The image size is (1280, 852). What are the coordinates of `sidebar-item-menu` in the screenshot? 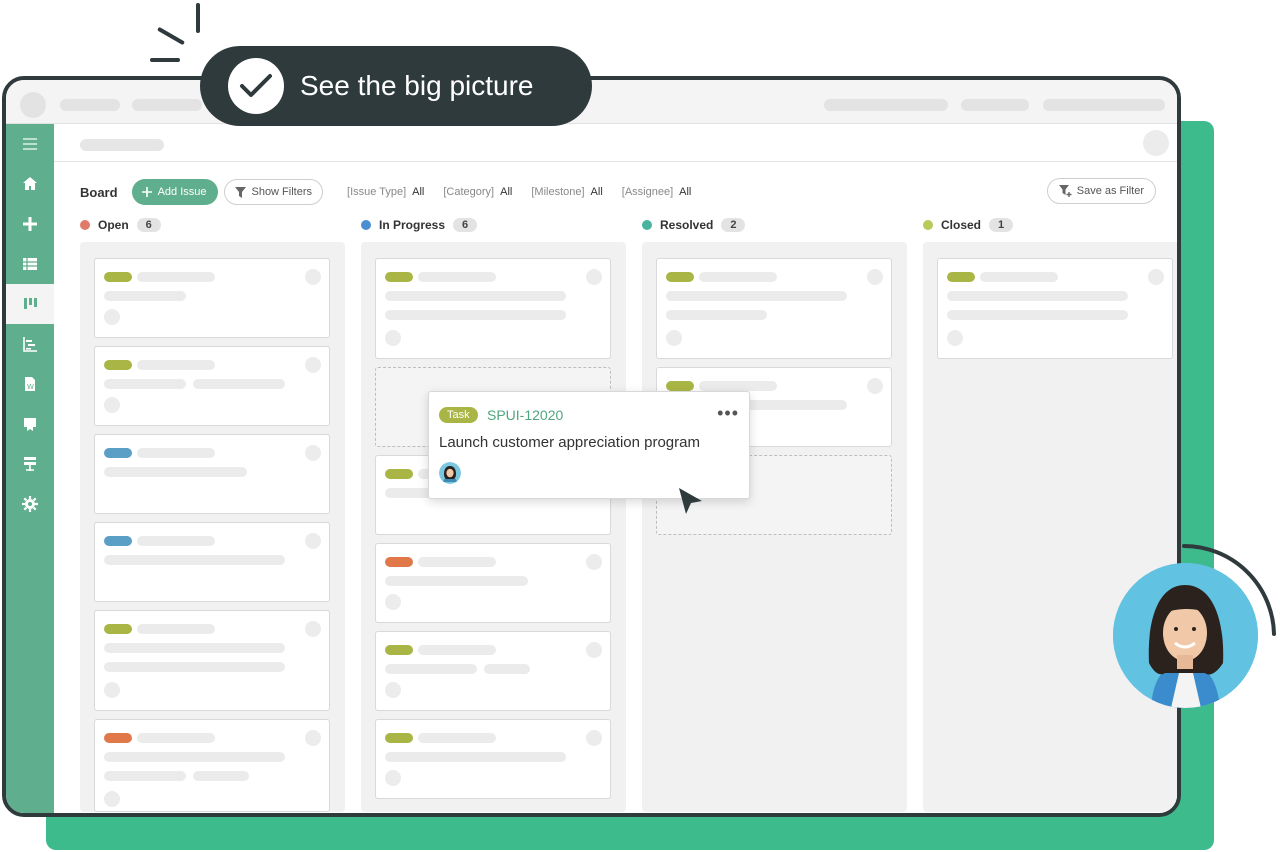 It's located at (30, 144).